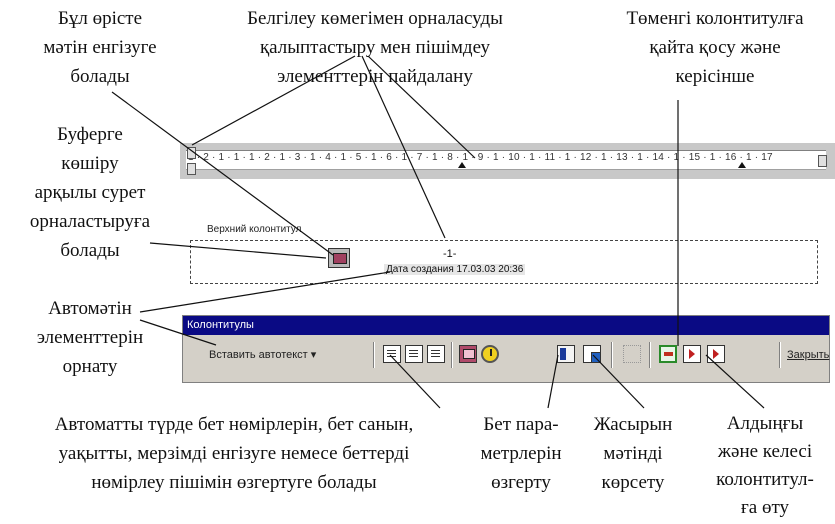 The height and width of the screenshot is (524, 835). What do you see at coordinates (421, 107) in the screenshot?
I see `leader-ruler-right` at bounding box center [421, 107].